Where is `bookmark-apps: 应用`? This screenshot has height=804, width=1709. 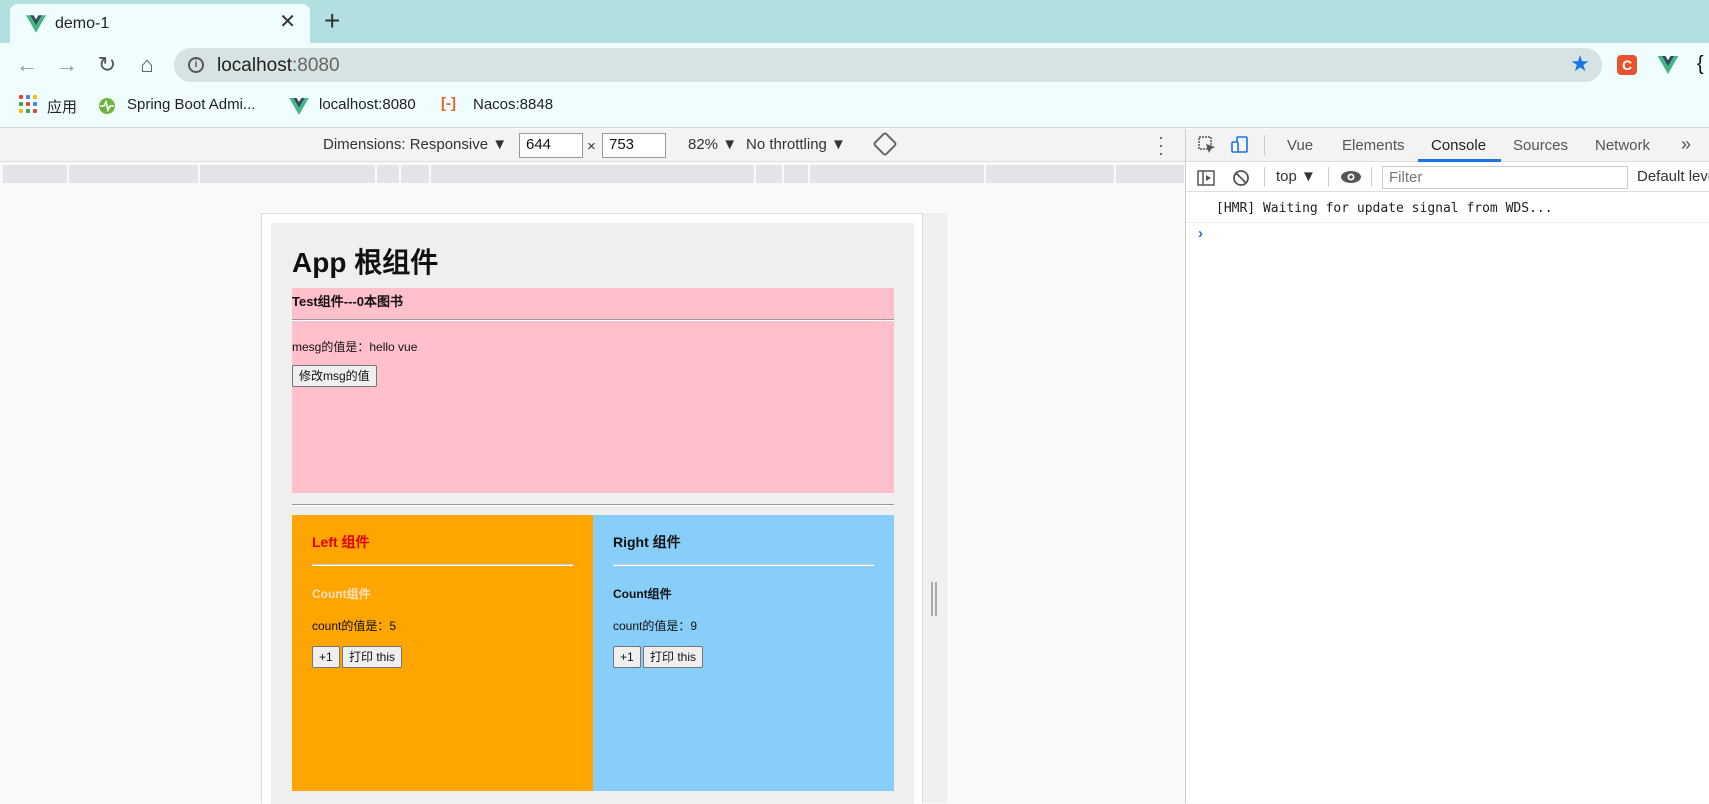 bookmark-apps: 应用 is located at coordinates (62, 106).